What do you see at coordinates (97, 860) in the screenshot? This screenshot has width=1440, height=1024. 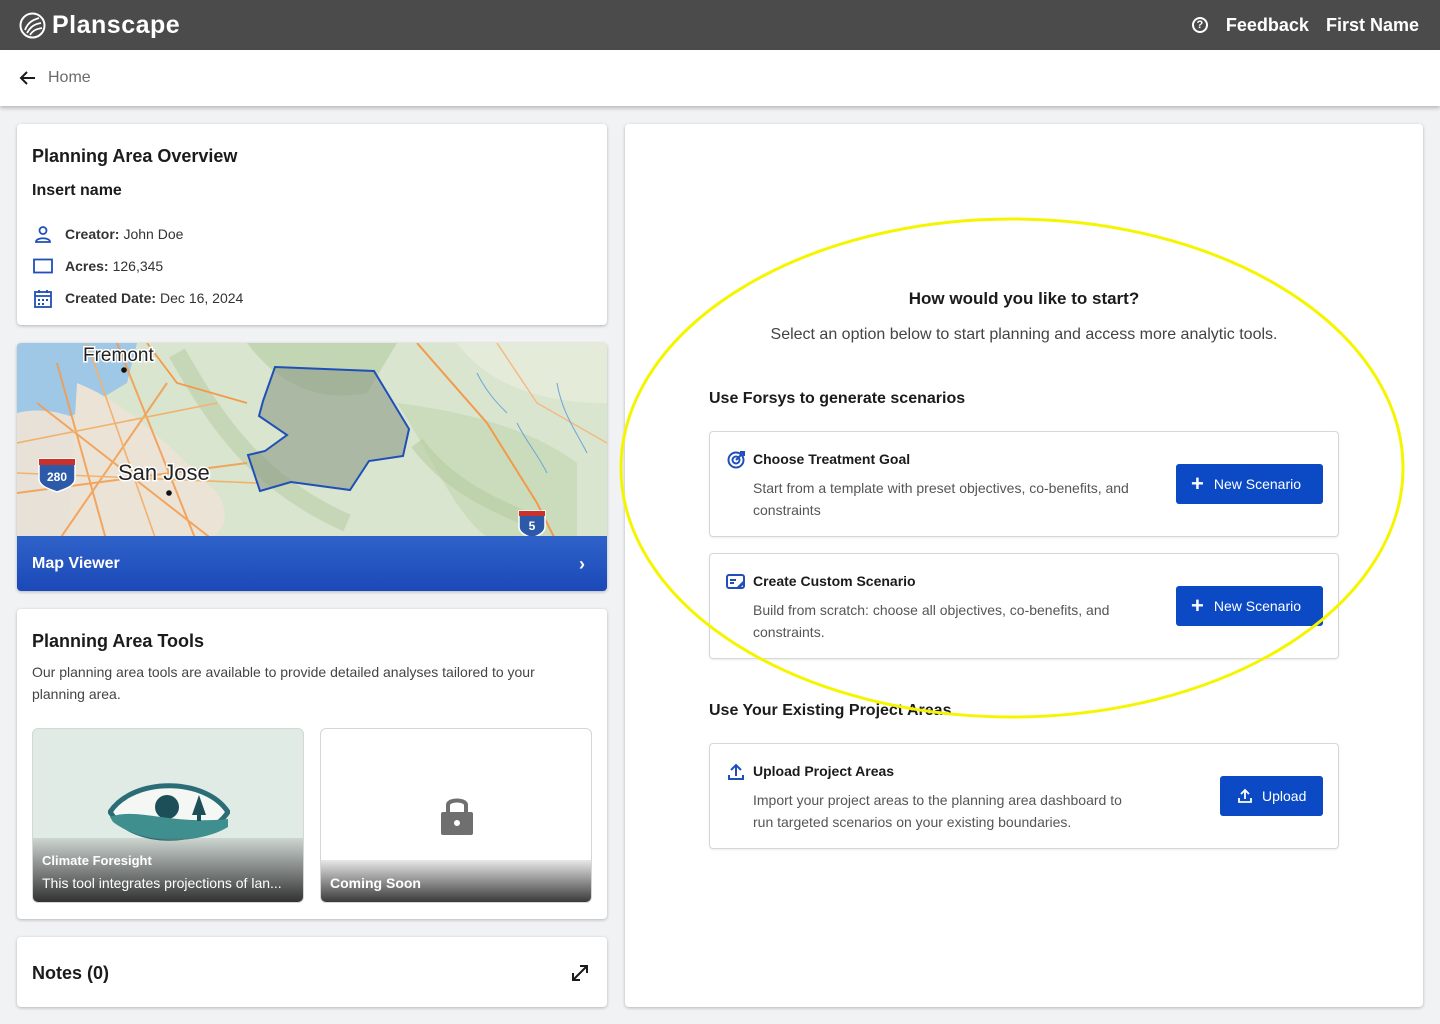 I see `climate-foresight-title: Climate Foresight` at bounding box center [97, 860].